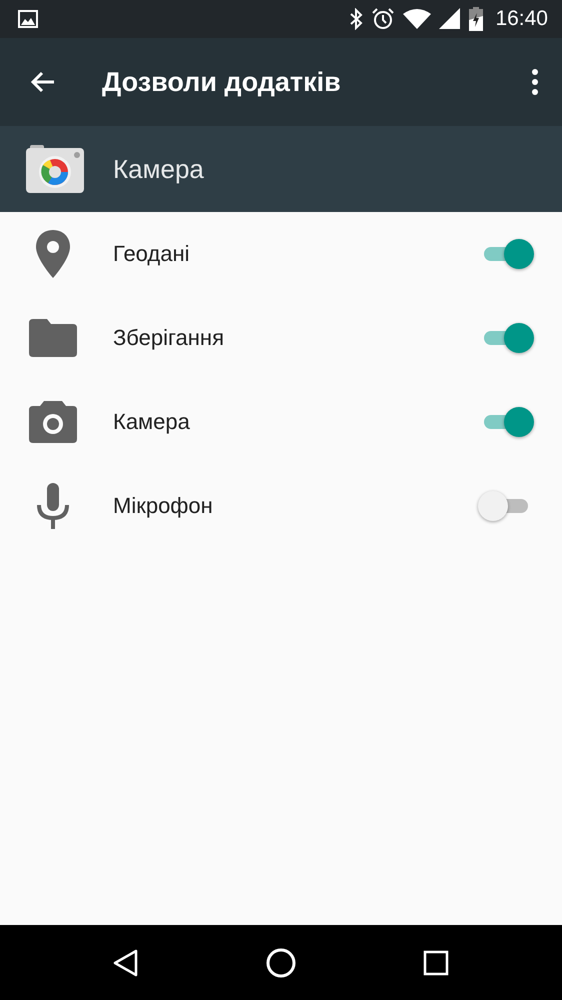  I want to click on toolbar-title: Дозволи додатків, so click(222, 82).